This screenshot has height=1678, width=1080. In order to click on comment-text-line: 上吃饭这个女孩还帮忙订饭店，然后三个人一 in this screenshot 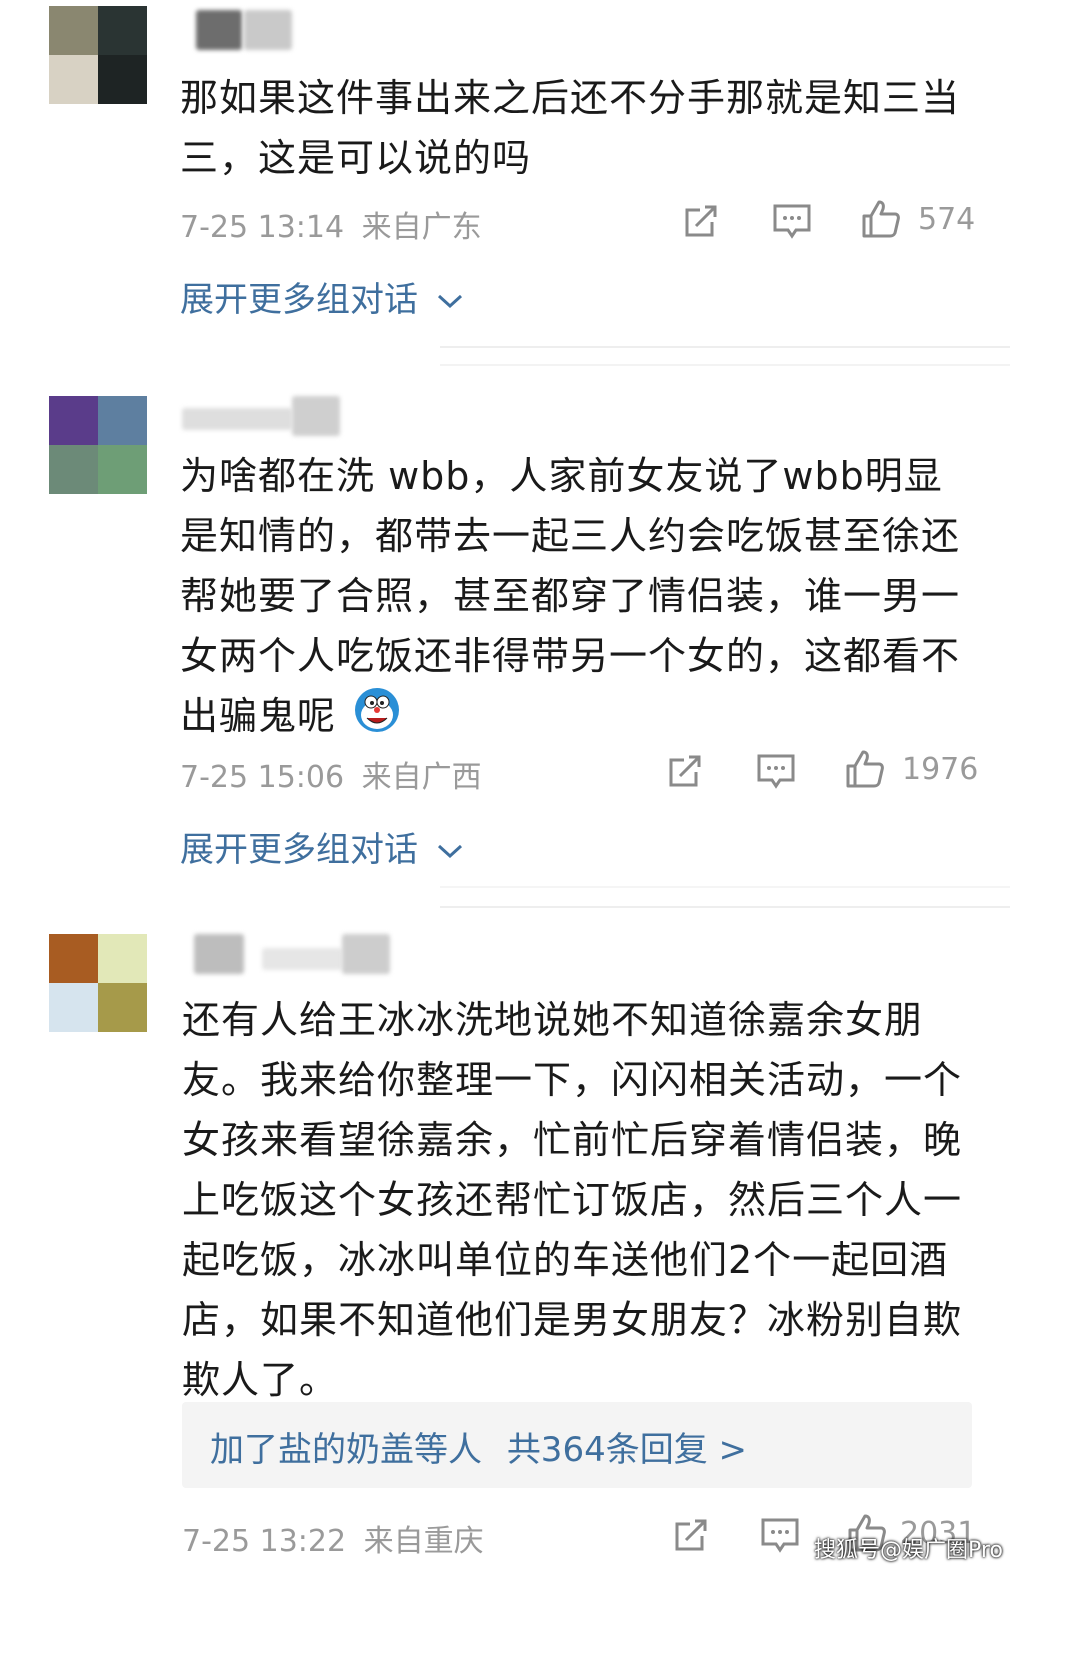, I will do `click(572, 1200)`.